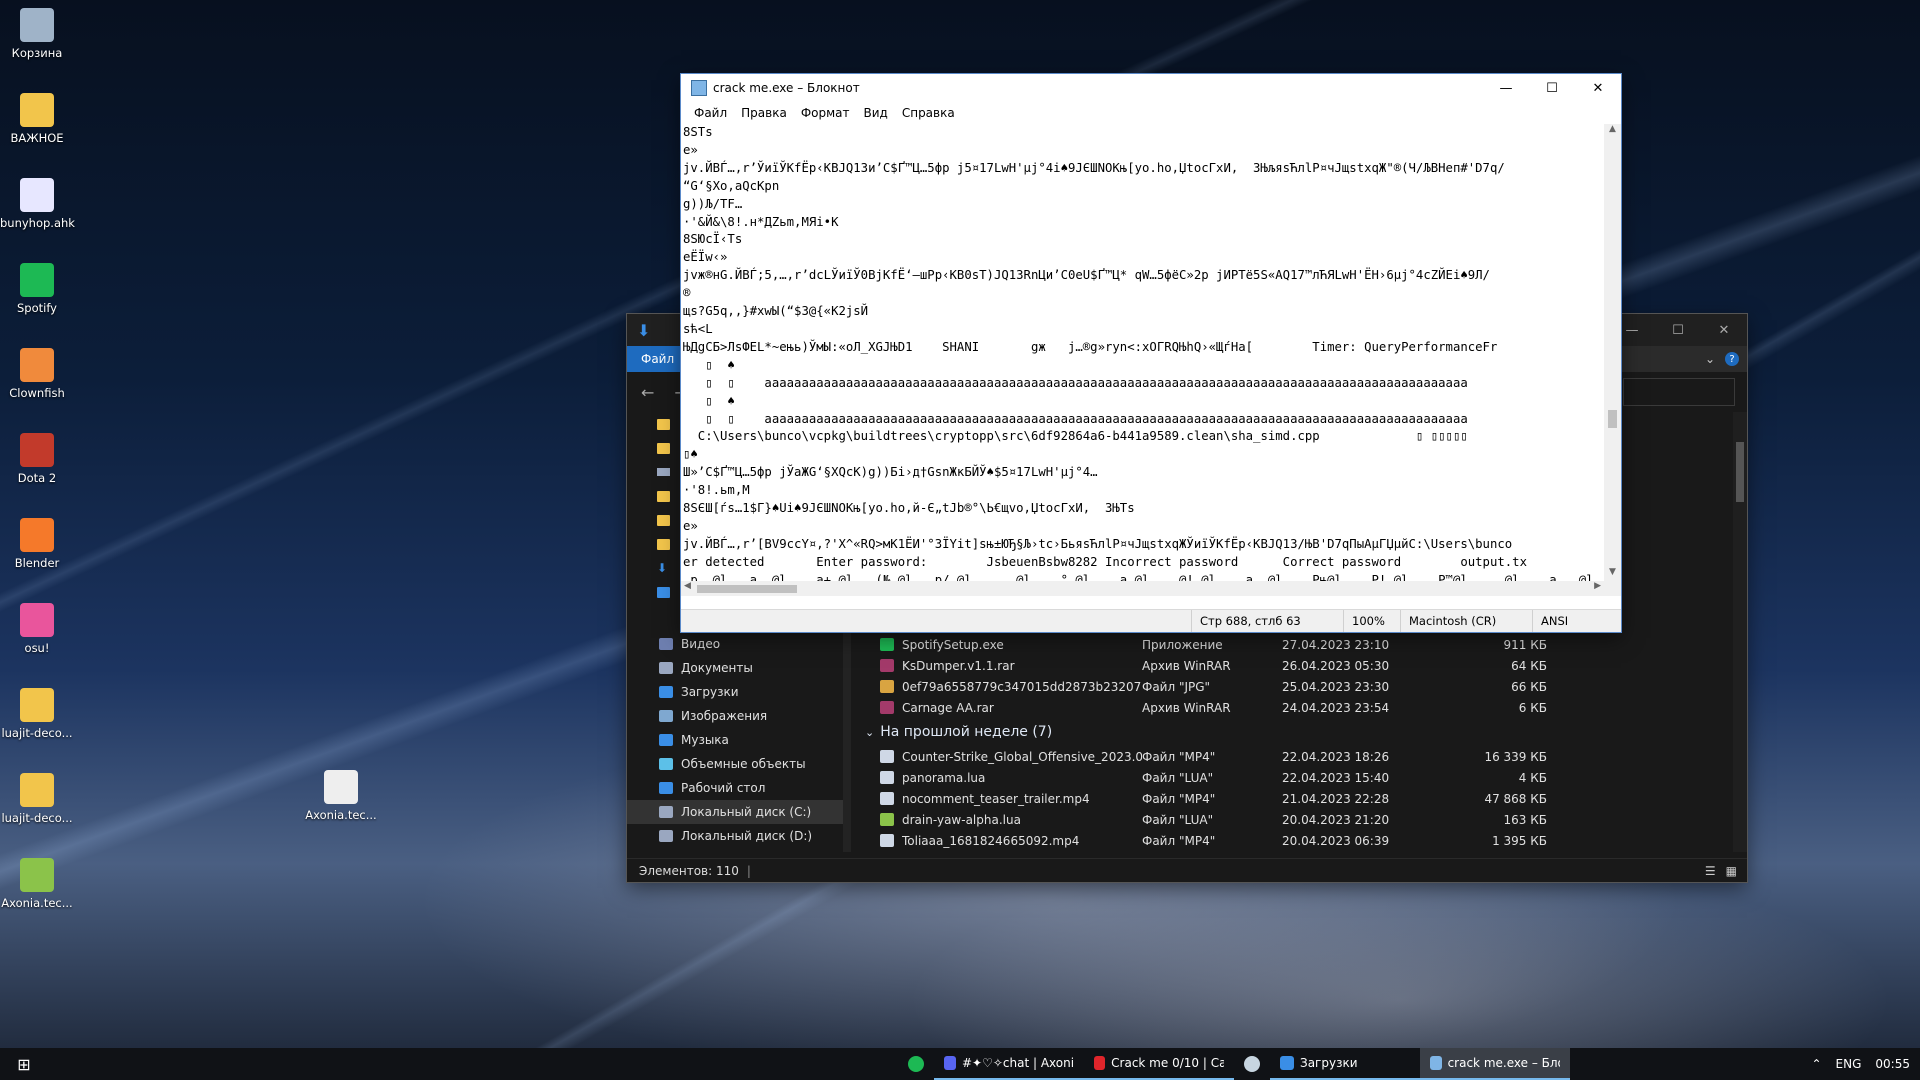 Image resolution: width=1920 pixels, height=1080 pixels. I want to click on help-icon: ?, so click(1732, 359).